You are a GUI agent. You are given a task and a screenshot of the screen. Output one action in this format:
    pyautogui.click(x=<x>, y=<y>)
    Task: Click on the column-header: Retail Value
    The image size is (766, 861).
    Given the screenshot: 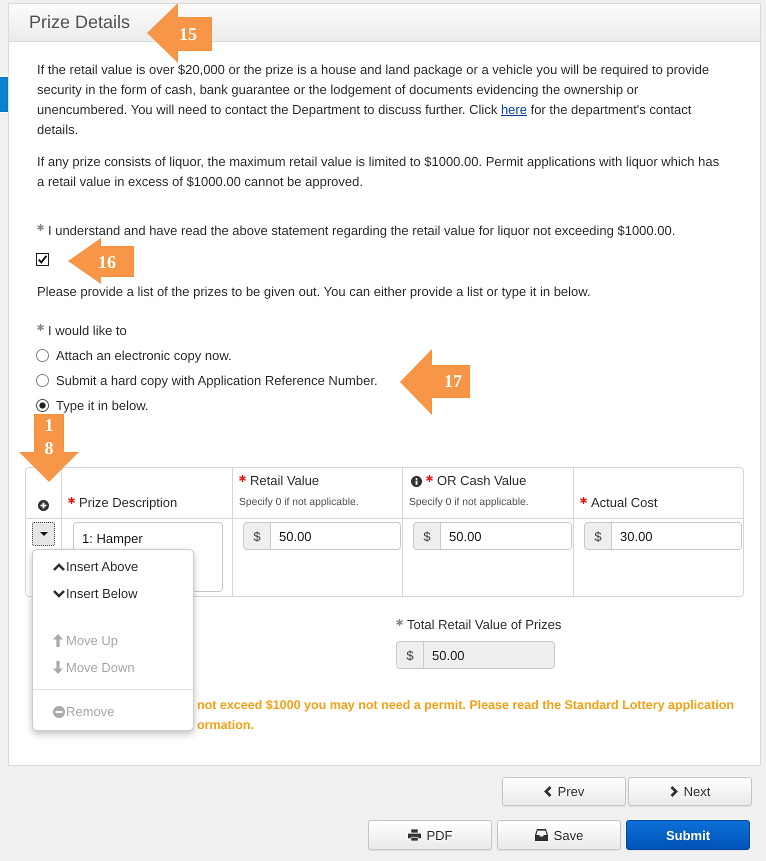 What is the action you would take?
    pyautogui.click(x=285, y=480)
    